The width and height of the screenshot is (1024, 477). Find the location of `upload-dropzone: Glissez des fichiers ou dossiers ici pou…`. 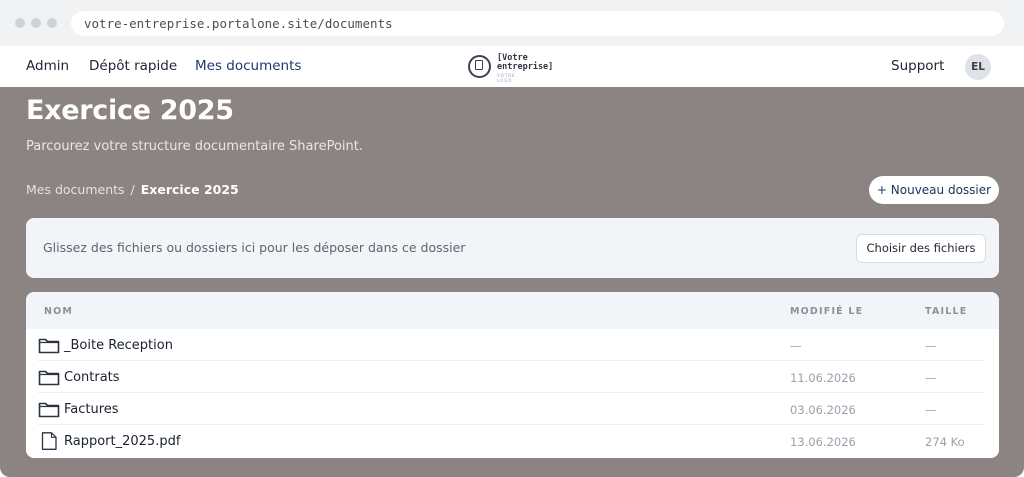

upload-dropzone: Glissez des fichiers ou dossiers ici pou… is located at coordinates (512, 248).